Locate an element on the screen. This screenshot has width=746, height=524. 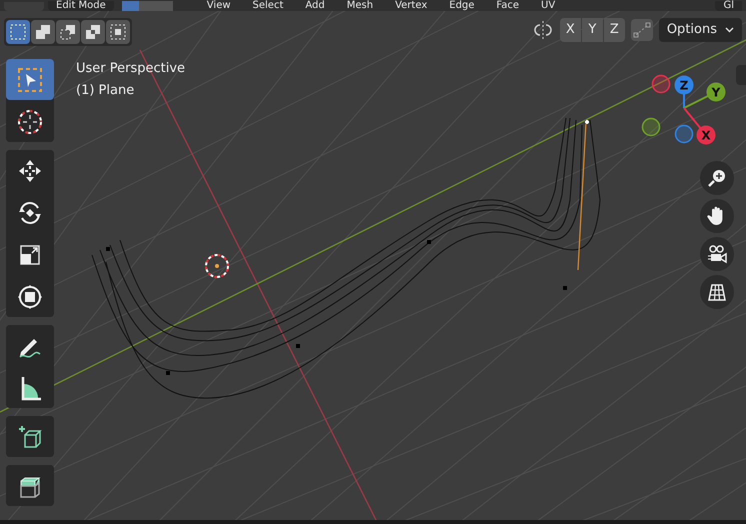
axis-label: Y is located at coordinates (716, 93).